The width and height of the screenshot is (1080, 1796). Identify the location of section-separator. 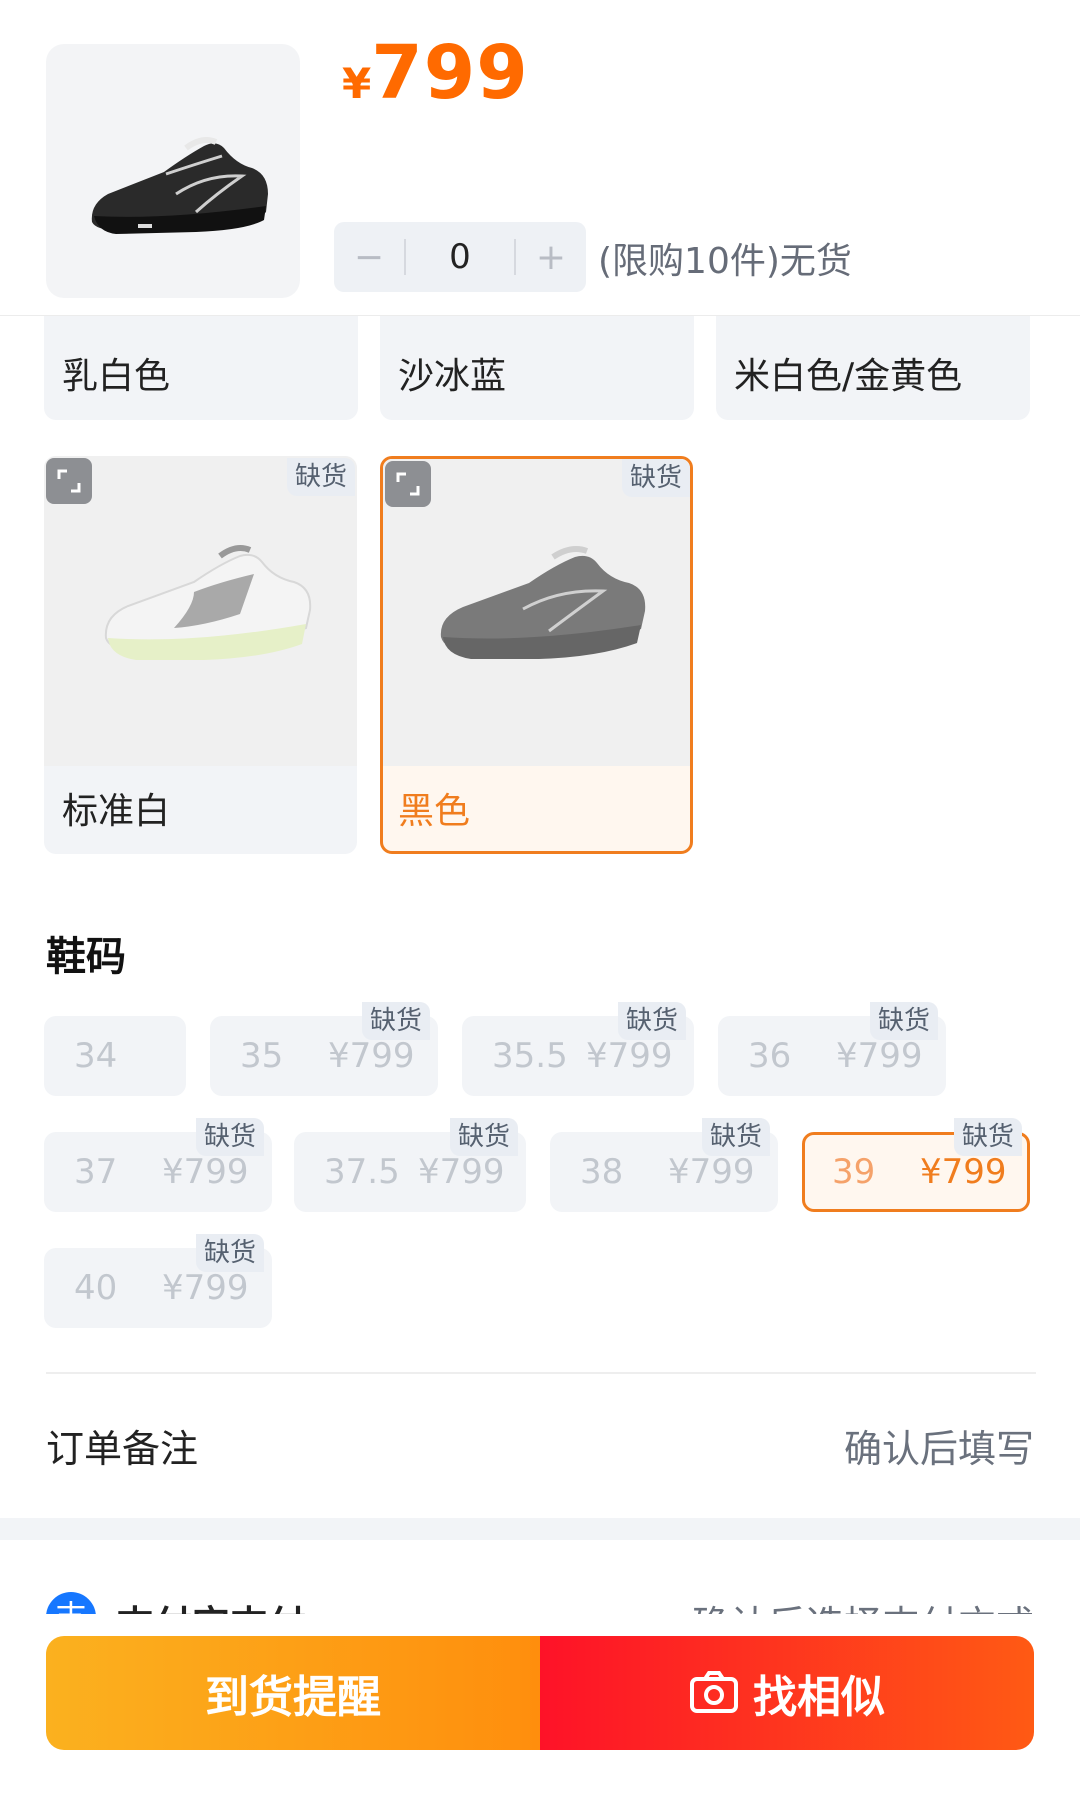
(540, 1529).